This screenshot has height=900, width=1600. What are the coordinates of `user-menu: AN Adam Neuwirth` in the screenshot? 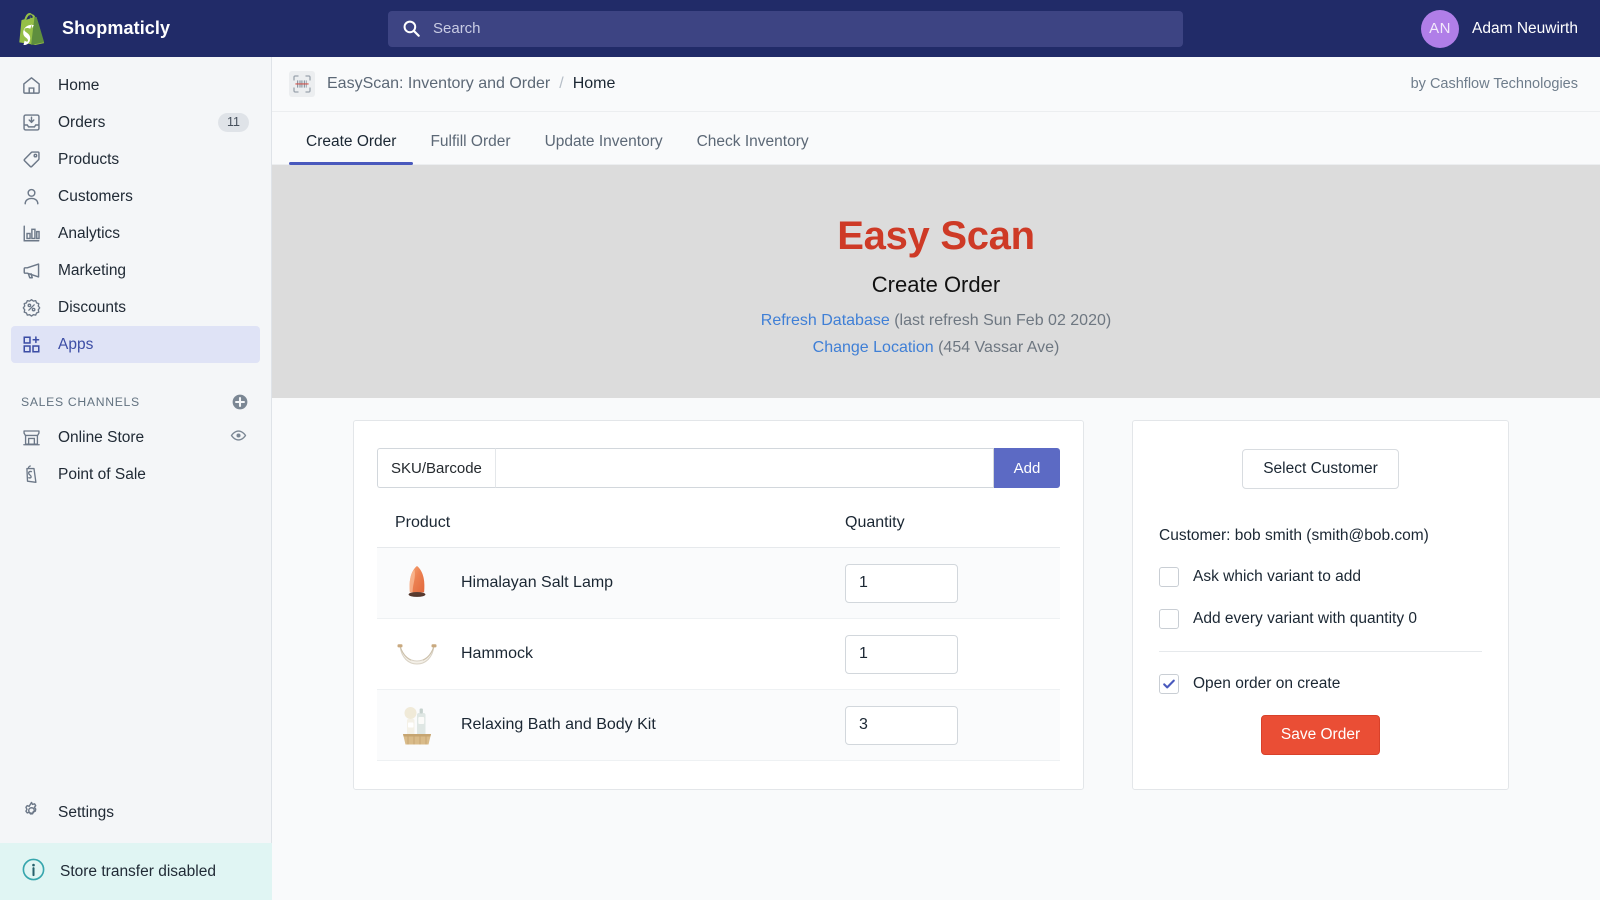 It's located at (1499, 28).